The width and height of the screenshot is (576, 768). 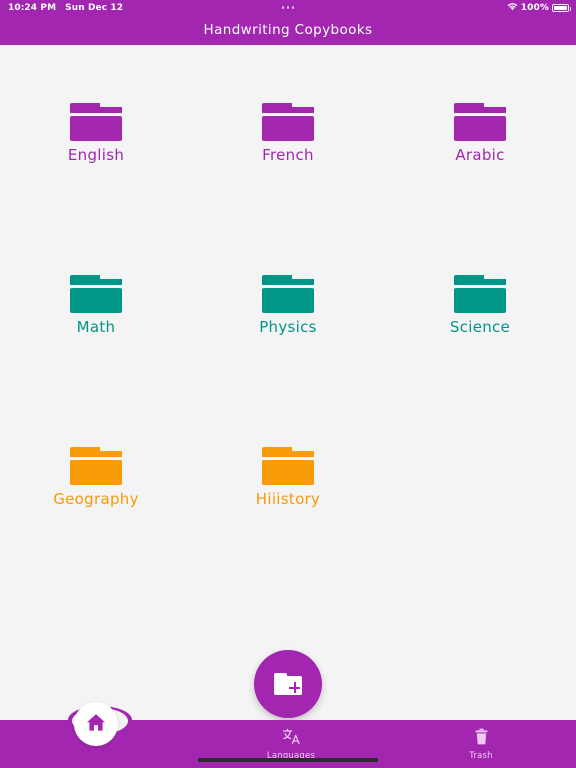 I want to click on folder-item-french: French, so click(x=288, y=189).